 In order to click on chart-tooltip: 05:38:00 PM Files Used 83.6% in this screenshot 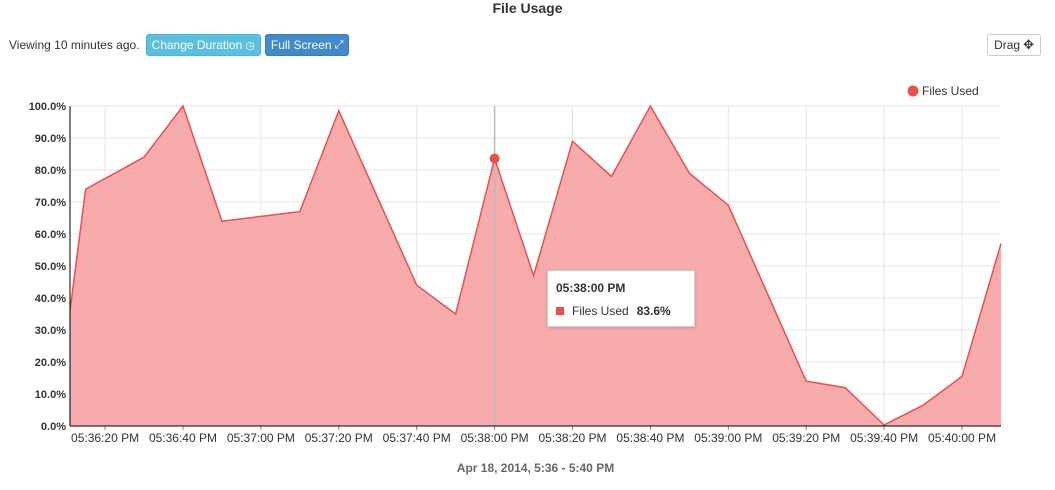, I will do `click(621, 298)`.